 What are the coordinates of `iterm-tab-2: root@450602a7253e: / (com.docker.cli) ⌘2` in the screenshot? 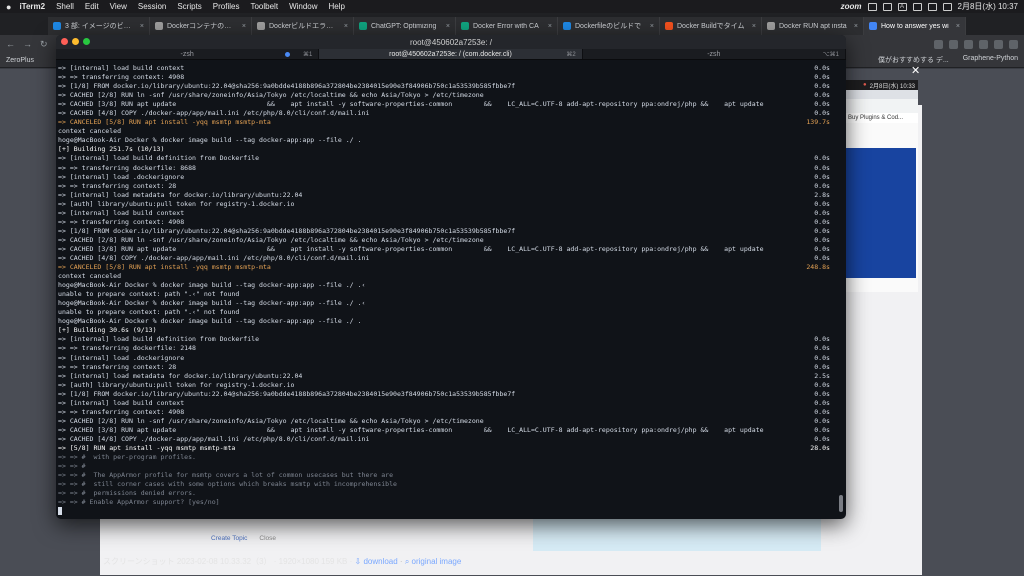 It's located at (451, 54).